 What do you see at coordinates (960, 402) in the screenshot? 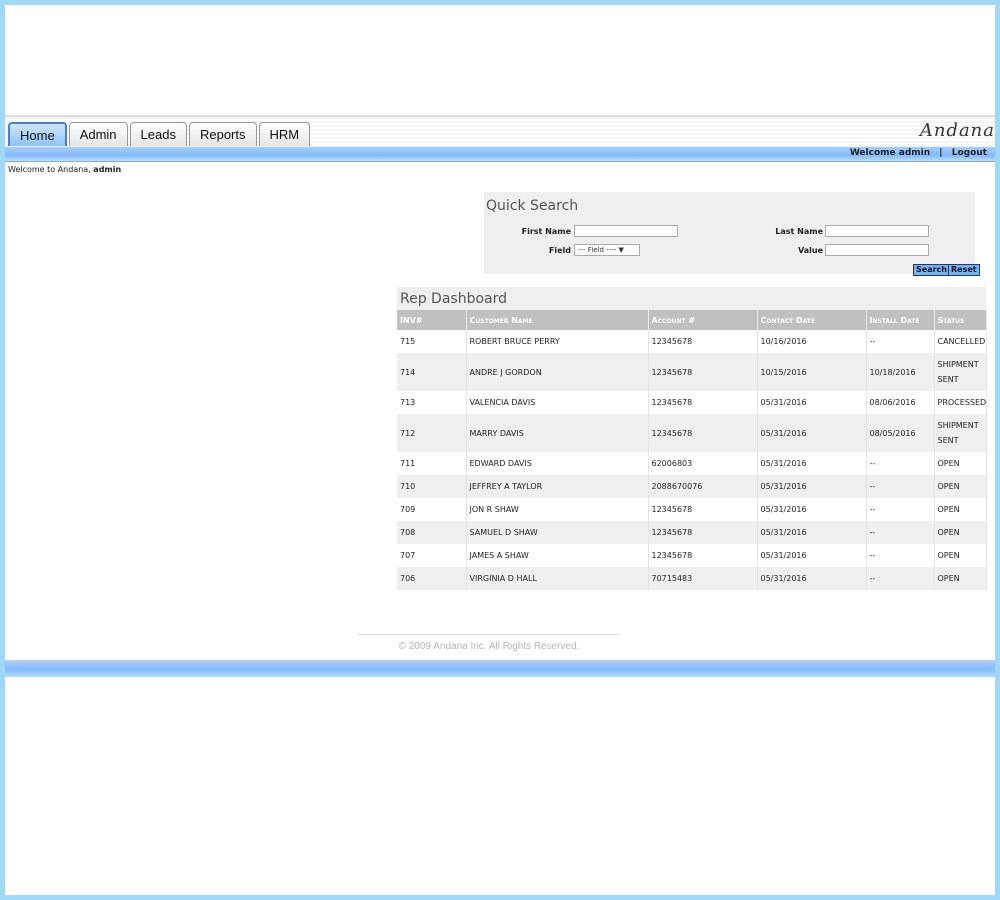
I see `cell-status: PROCESSED` at bounding box center [960, 402].